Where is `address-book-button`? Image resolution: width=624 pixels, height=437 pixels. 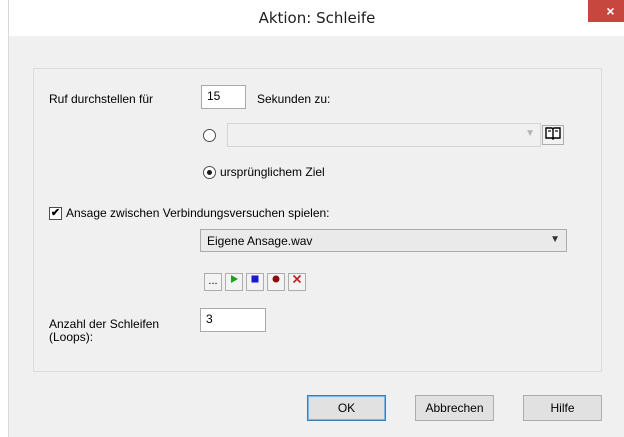
address-book-button is located at coordinates (553, 135).